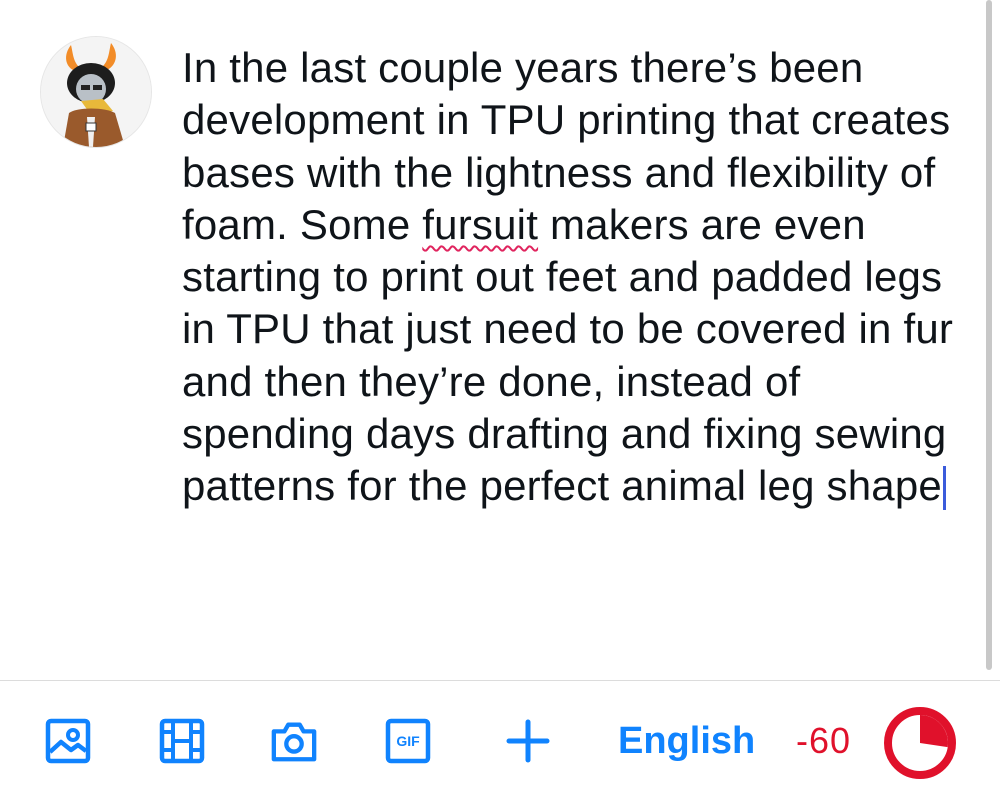 The width and height of the screenshot is (1000, 803). What do you see at coordinates (989, 335) in the screenshot?
I see `scrollbar` at bounding box center [989, 335].